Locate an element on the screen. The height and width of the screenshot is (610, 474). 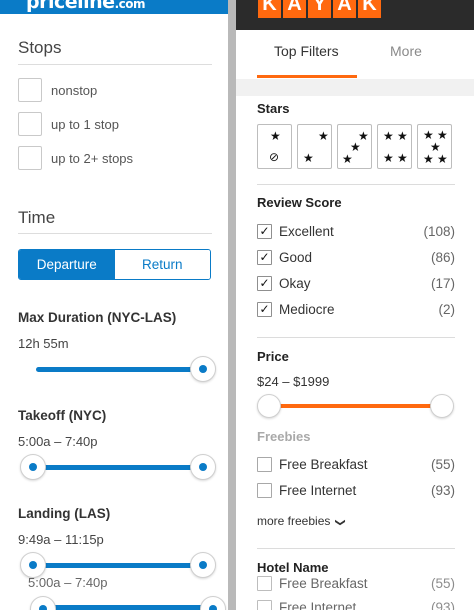
review-option-count: (86) is located at coordinates (442, 257).